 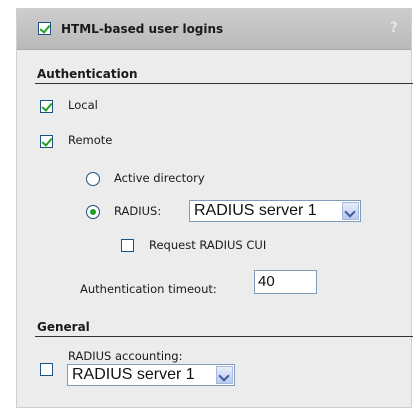 What do you see at coordinates (224, 83) in the screenshot?
I see `authentication-divider` at bounding box center [224, 83].